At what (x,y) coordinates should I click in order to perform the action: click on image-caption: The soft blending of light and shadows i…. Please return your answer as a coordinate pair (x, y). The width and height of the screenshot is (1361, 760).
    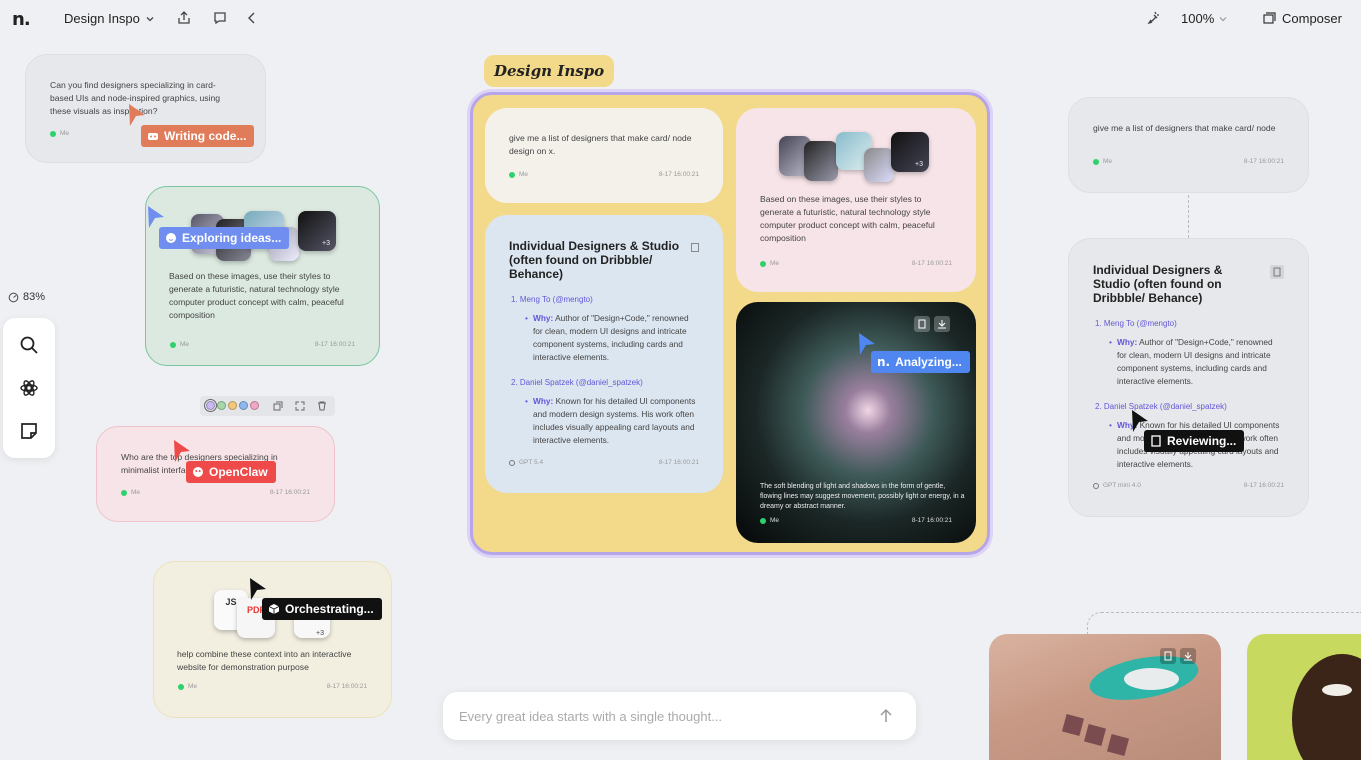
    Looking at the image, I should click on (862, 496).